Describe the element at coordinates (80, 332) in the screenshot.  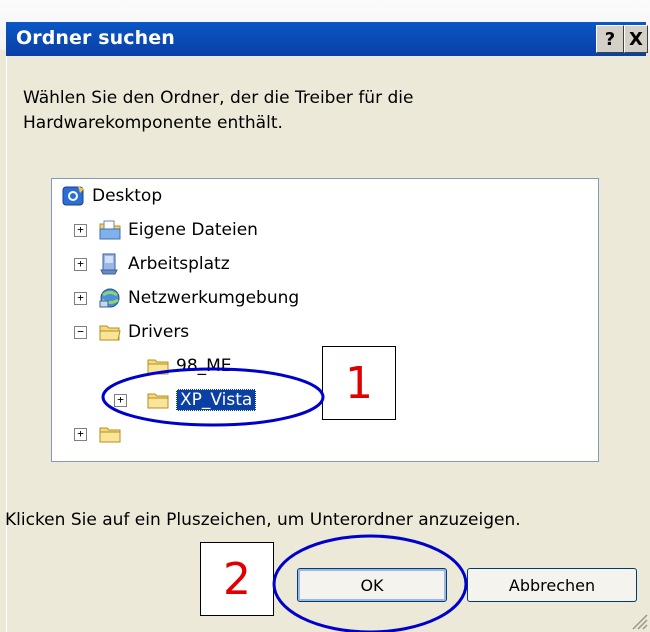
I see `collapse-icon: −` at that location.